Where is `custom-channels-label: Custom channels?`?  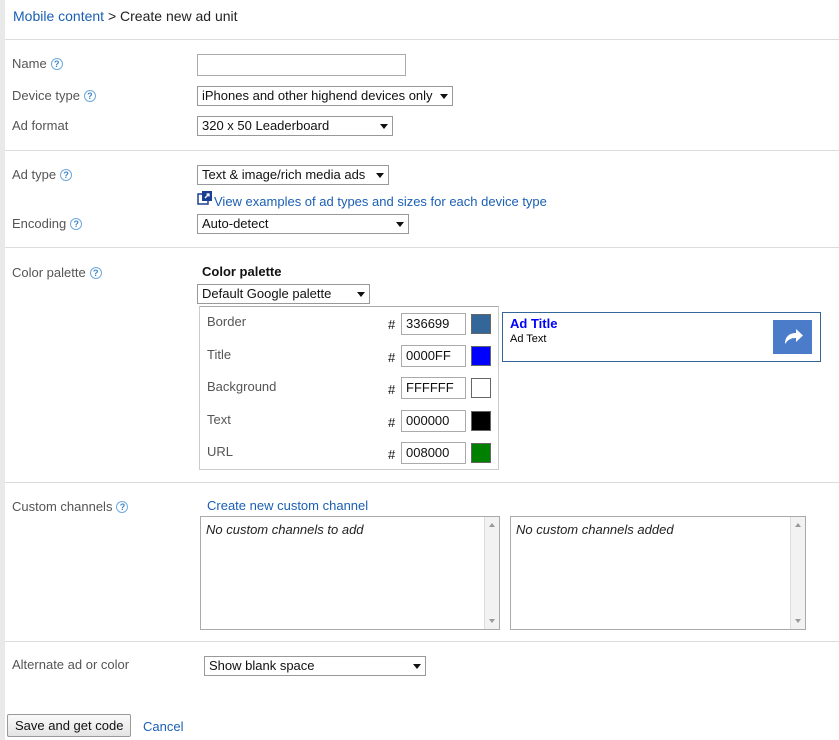
custom-channels-label: Custom channels? is located at coordinates (70, 506).